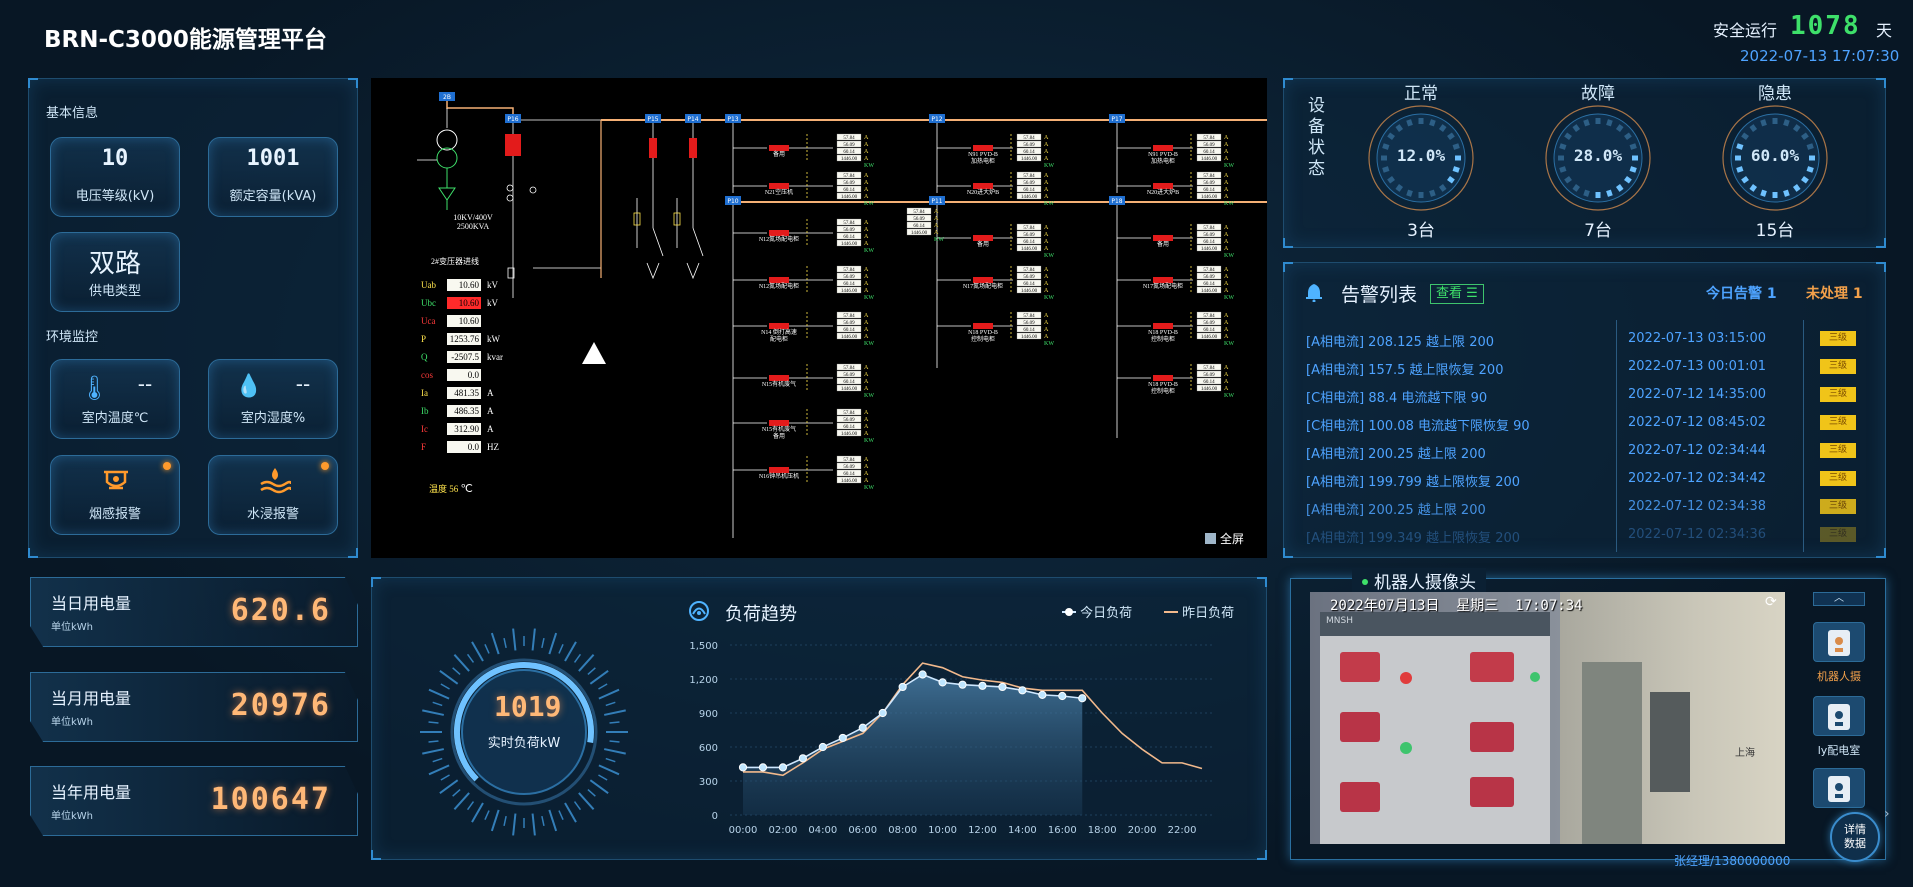 The image size is (1913, 887). Describe the element at coordinates (1097, 611) in the screenshot. I see `legend-today: 今日负荷` at that location.